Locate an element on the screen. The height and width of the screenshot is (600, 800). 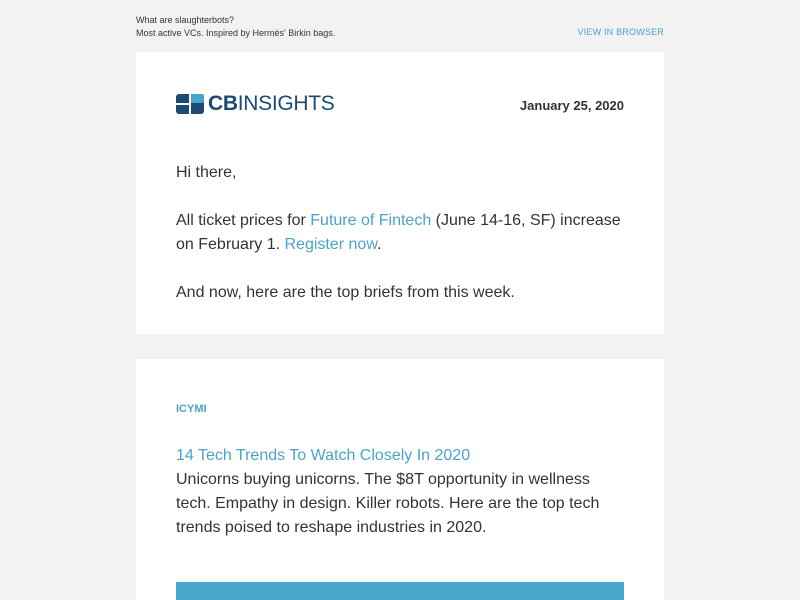
preheader-teaser-1: What are slaughterbots? is located at coordinates (185, 20).